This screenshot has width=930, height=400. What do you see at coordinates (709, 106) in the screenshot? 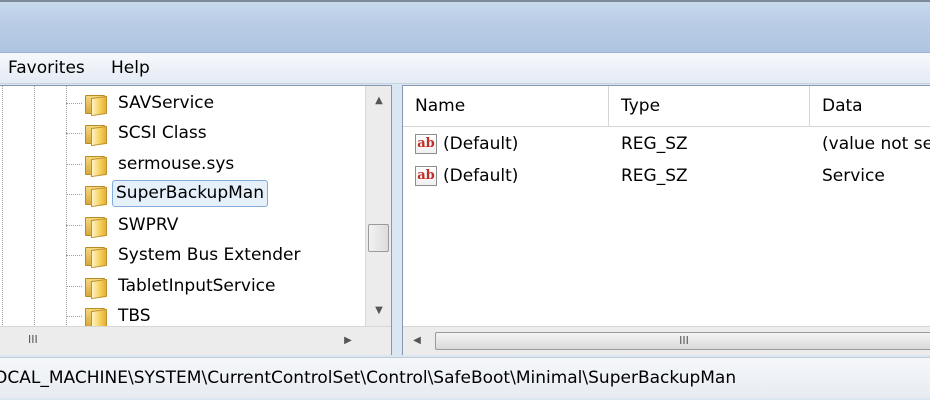
I see `column-header-type: Type` at bounding box center [709, 106].